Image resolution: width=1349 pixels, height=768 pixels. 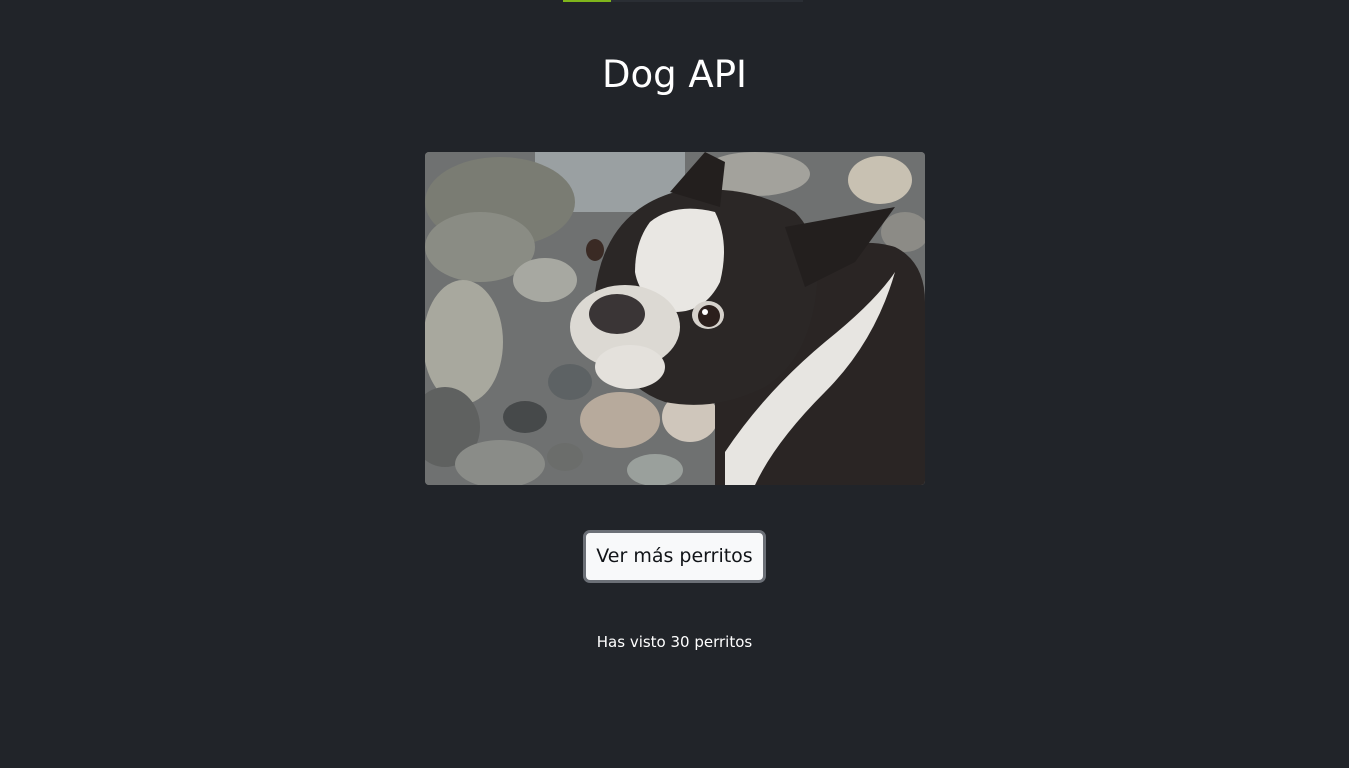 What do you see at coordinates (674, 74) in the screenshot?
I see `page-title: Dog API` at bounding box center [674, 74].